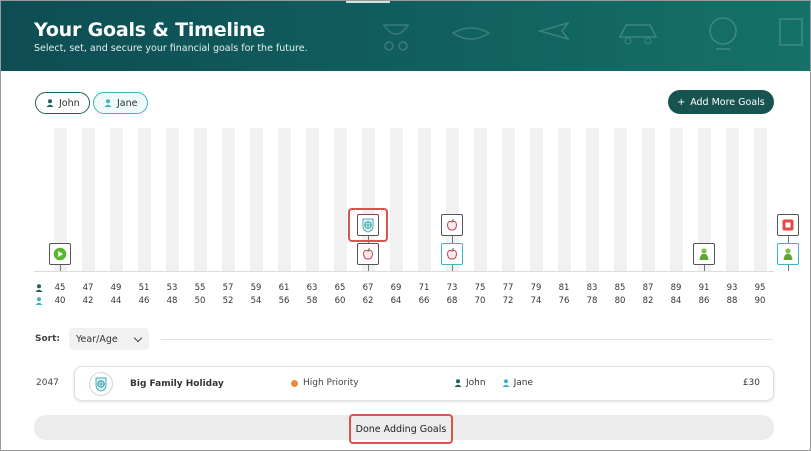 This screenshot has width=811, height=451. Describe the element at coordinates (284, 288) in the screenshot. I see `age-label: 61` at that location.